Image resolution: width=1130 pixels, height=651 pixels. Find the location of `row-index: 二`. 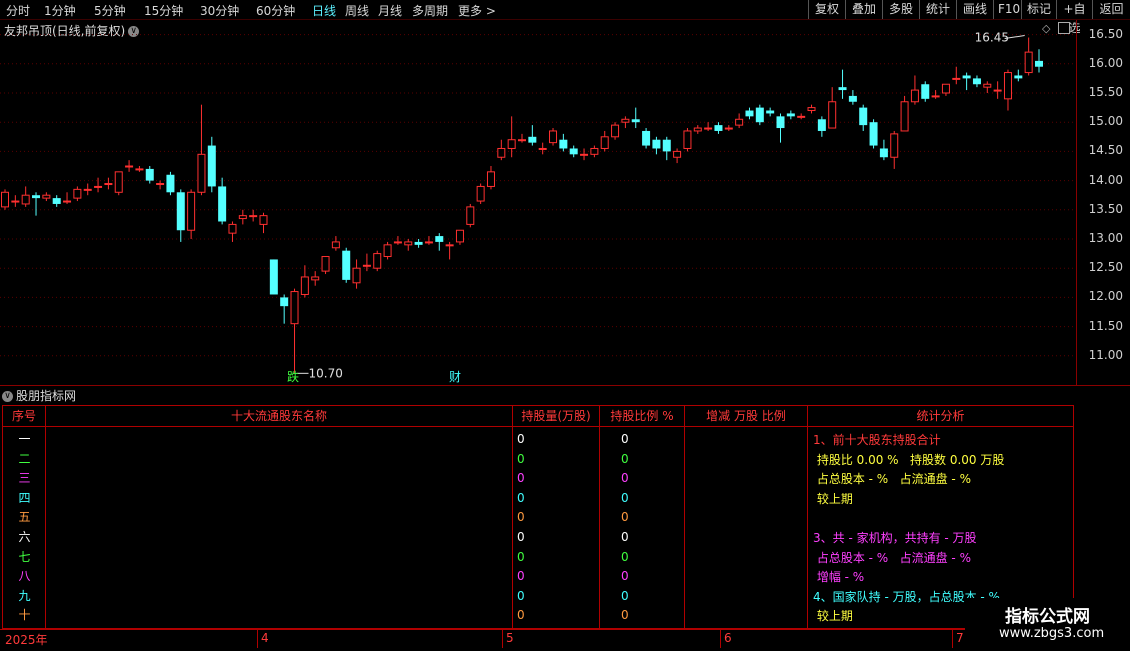

row-index: 二 is located at coordinates (24, 458).